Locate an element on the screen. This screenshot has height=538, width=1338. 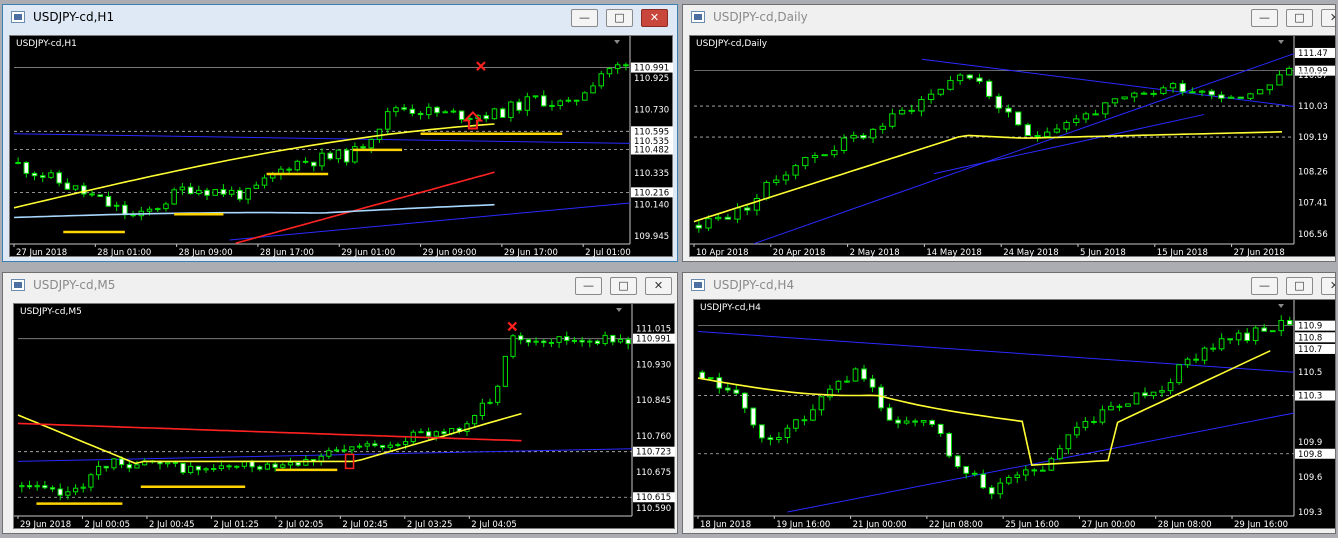
chart-window-icon is located at coordinates (698, 285).